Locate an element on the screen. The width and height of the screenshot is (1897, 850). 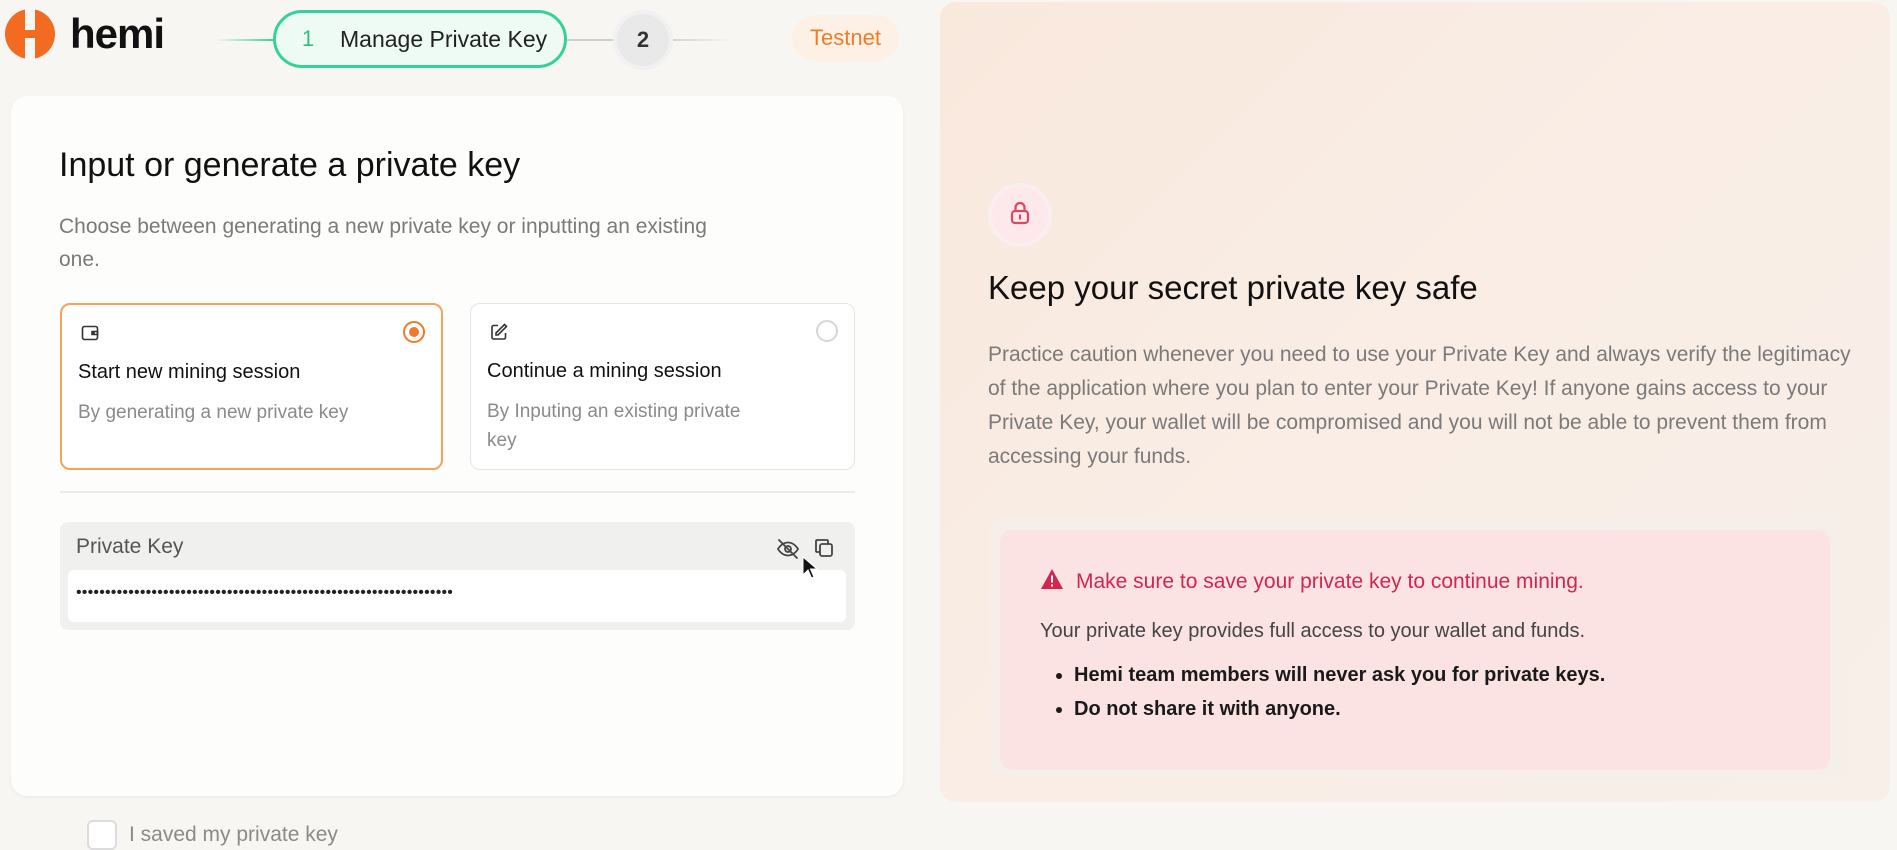
eye-off-icon is located at coordinates (788, 549).